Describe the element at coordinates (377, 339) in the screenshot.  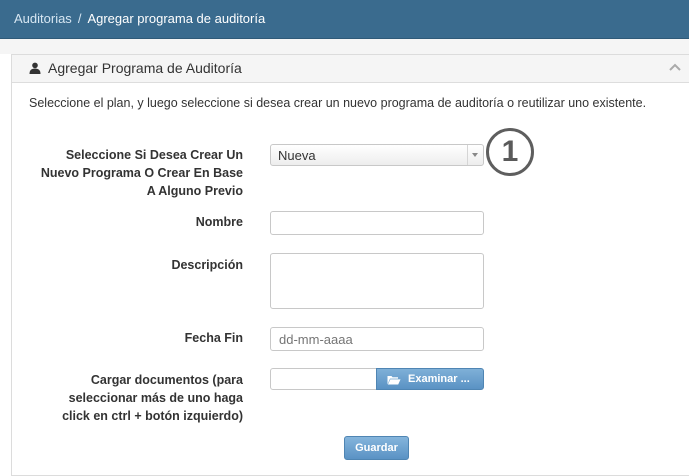
I see `fecha-fin-input` at that location.